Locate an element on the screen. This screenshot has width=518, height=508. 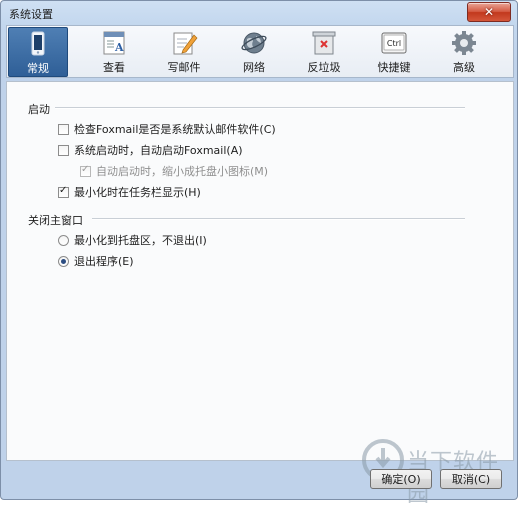
radio-minimize-to-tray is located at coordinates (63, 240).